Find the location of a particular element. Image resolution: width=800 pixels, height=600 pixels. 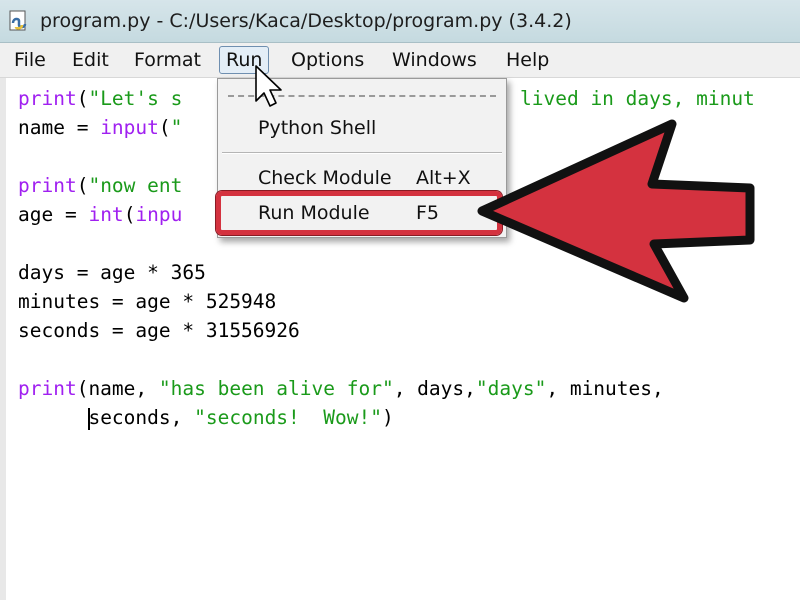

code-text: (name, is located at coordinates (117, 388).